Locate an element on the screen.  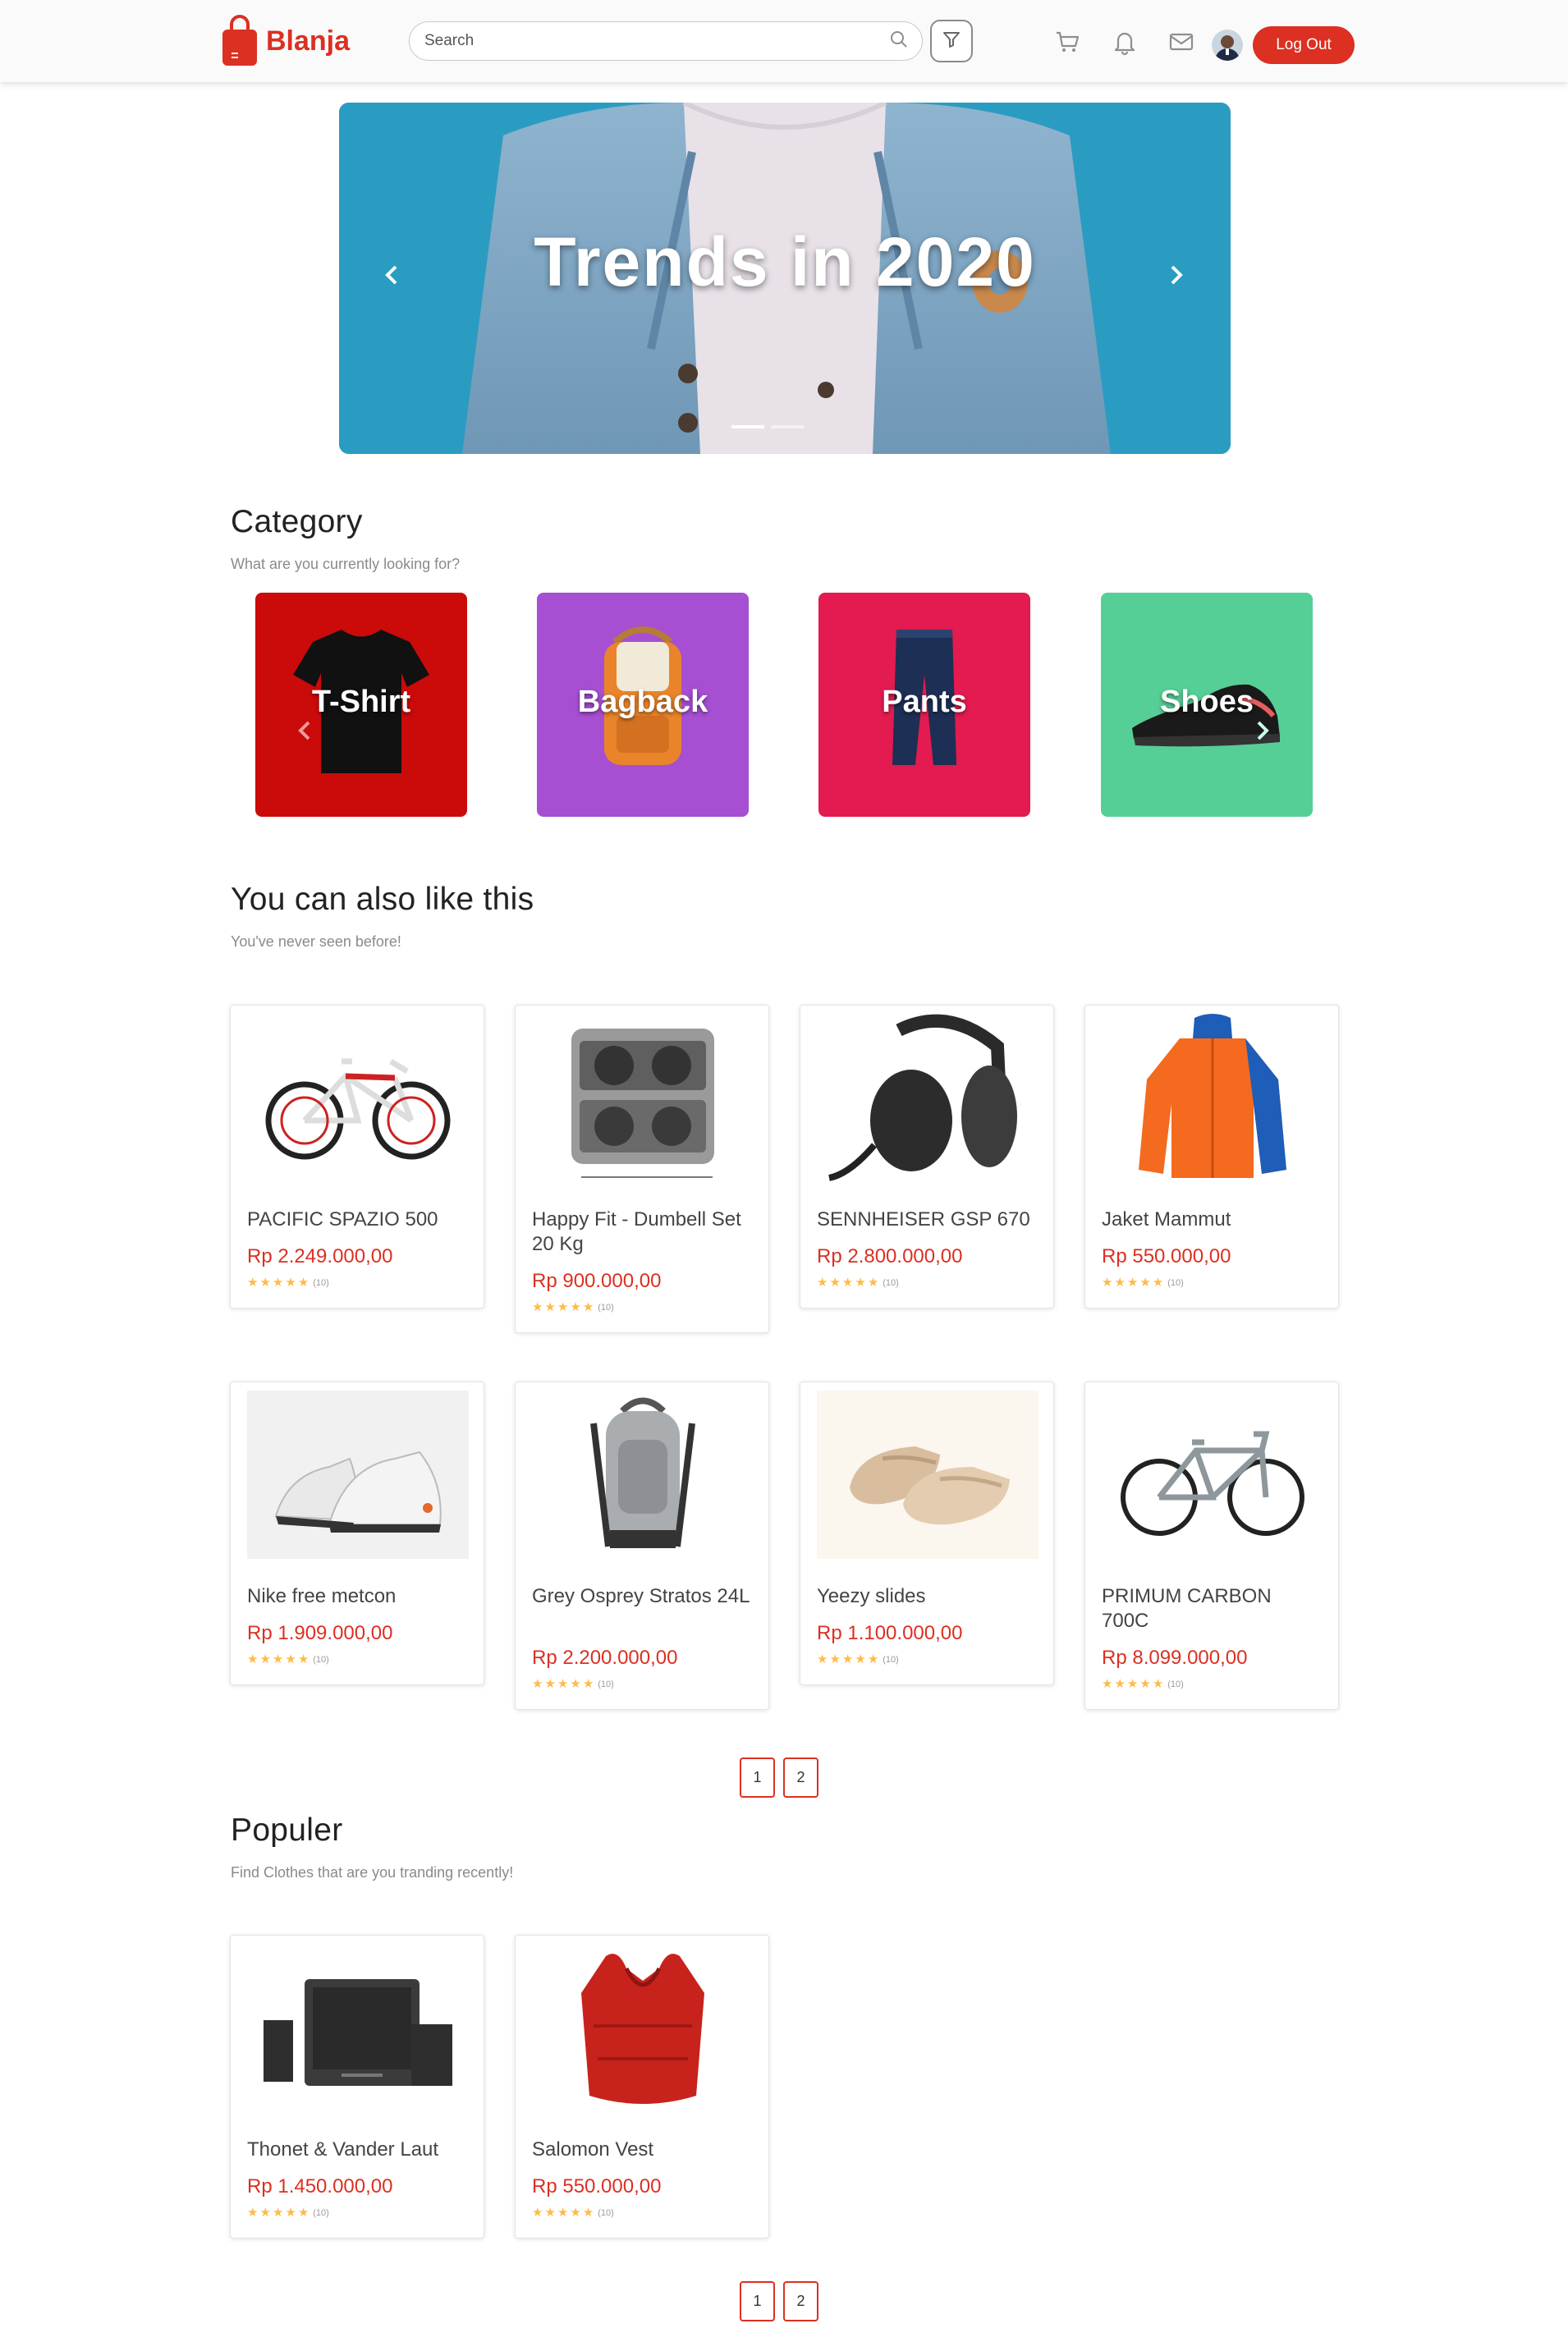
hero-title: Trends in 2020 is located at coordinates (785, 261).